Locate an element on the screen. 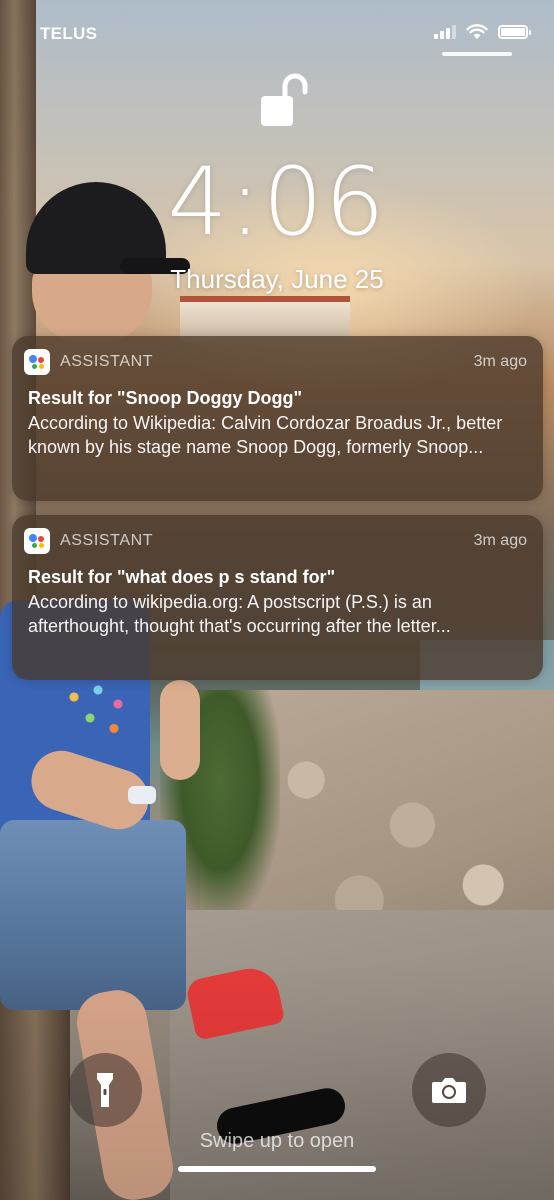  camera-button is located at coordinates (449, 1090).